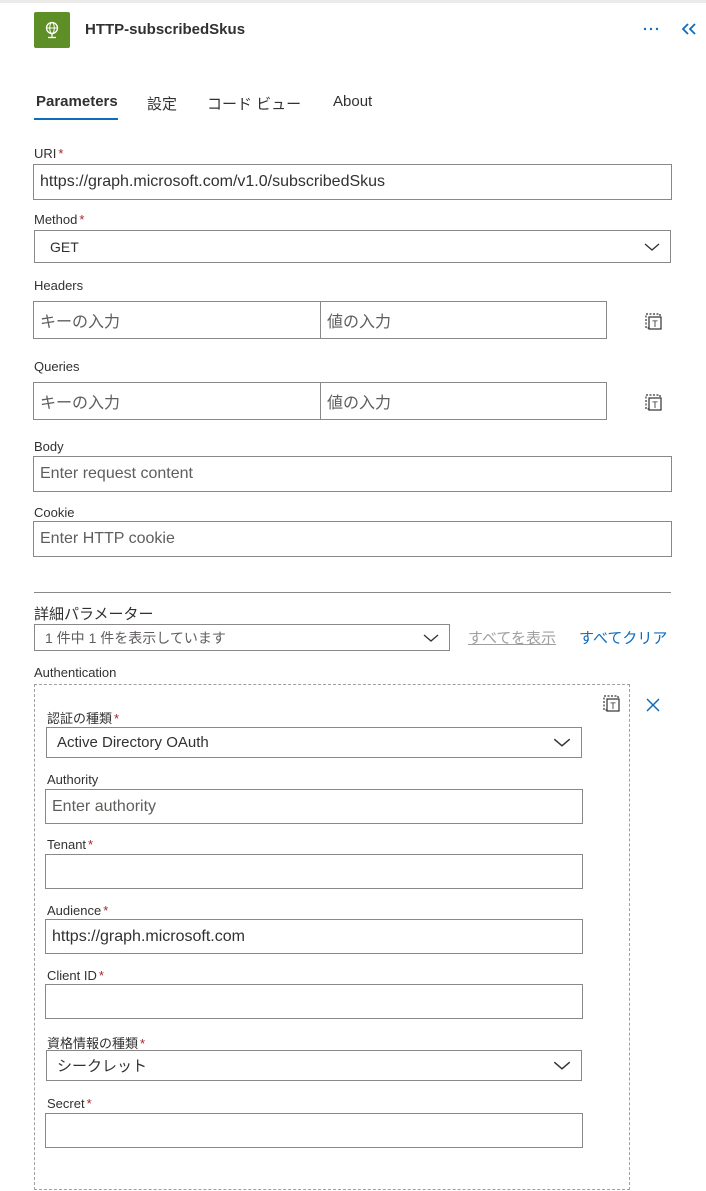 This screenshot has height=1191, width=706. What do you see at coordinates (314, 871) in the screenshot?
I see `tenant-input` at bounding box center [314, 871].